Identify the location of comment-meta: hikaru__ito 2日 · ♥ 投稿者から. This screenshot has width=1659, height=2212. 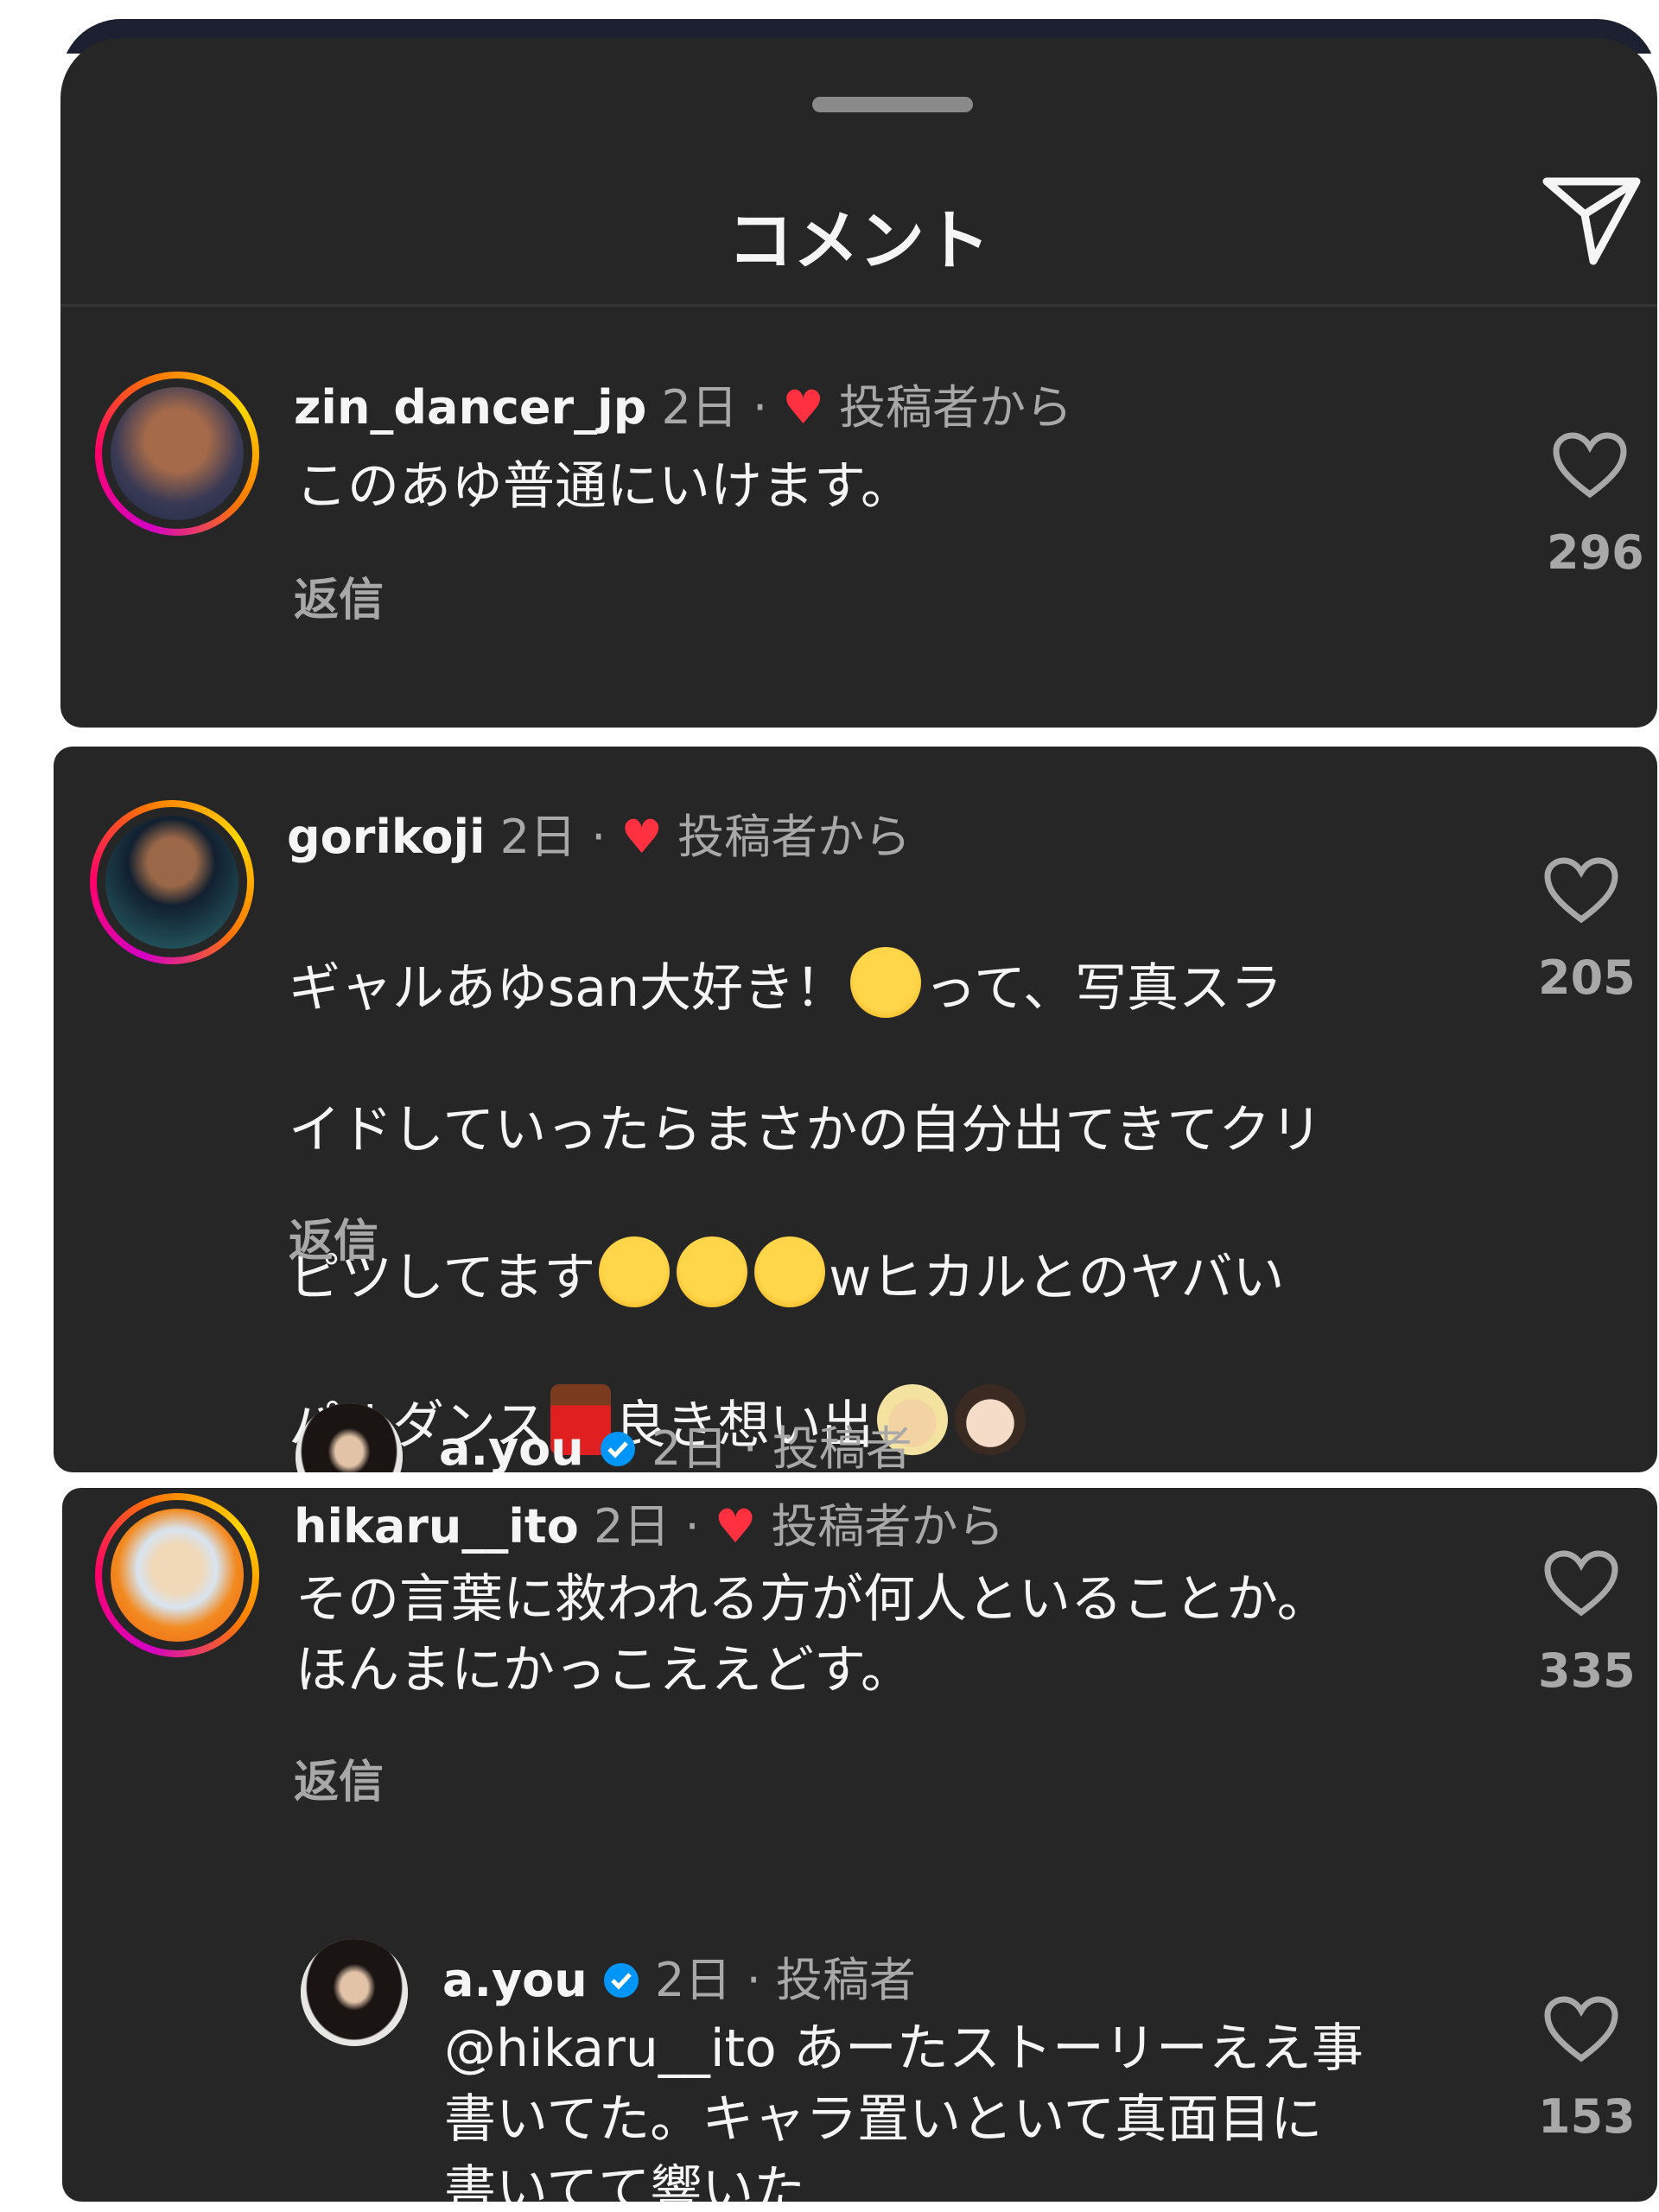
(649, 1526).